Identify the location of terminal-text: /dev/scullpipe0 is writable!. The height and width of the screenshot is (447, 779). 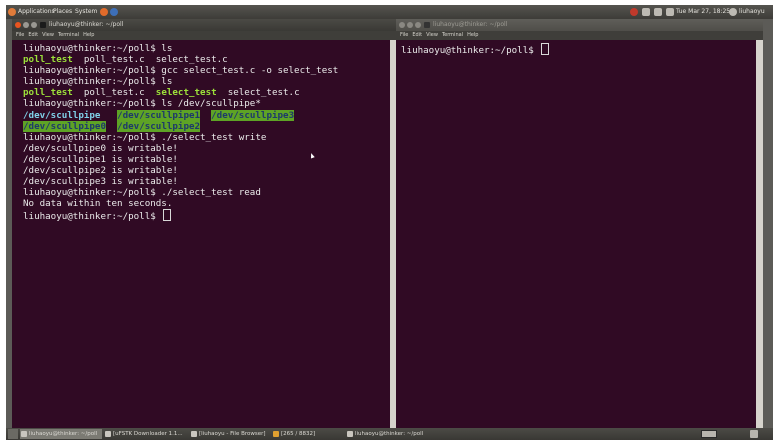
(100, 148).